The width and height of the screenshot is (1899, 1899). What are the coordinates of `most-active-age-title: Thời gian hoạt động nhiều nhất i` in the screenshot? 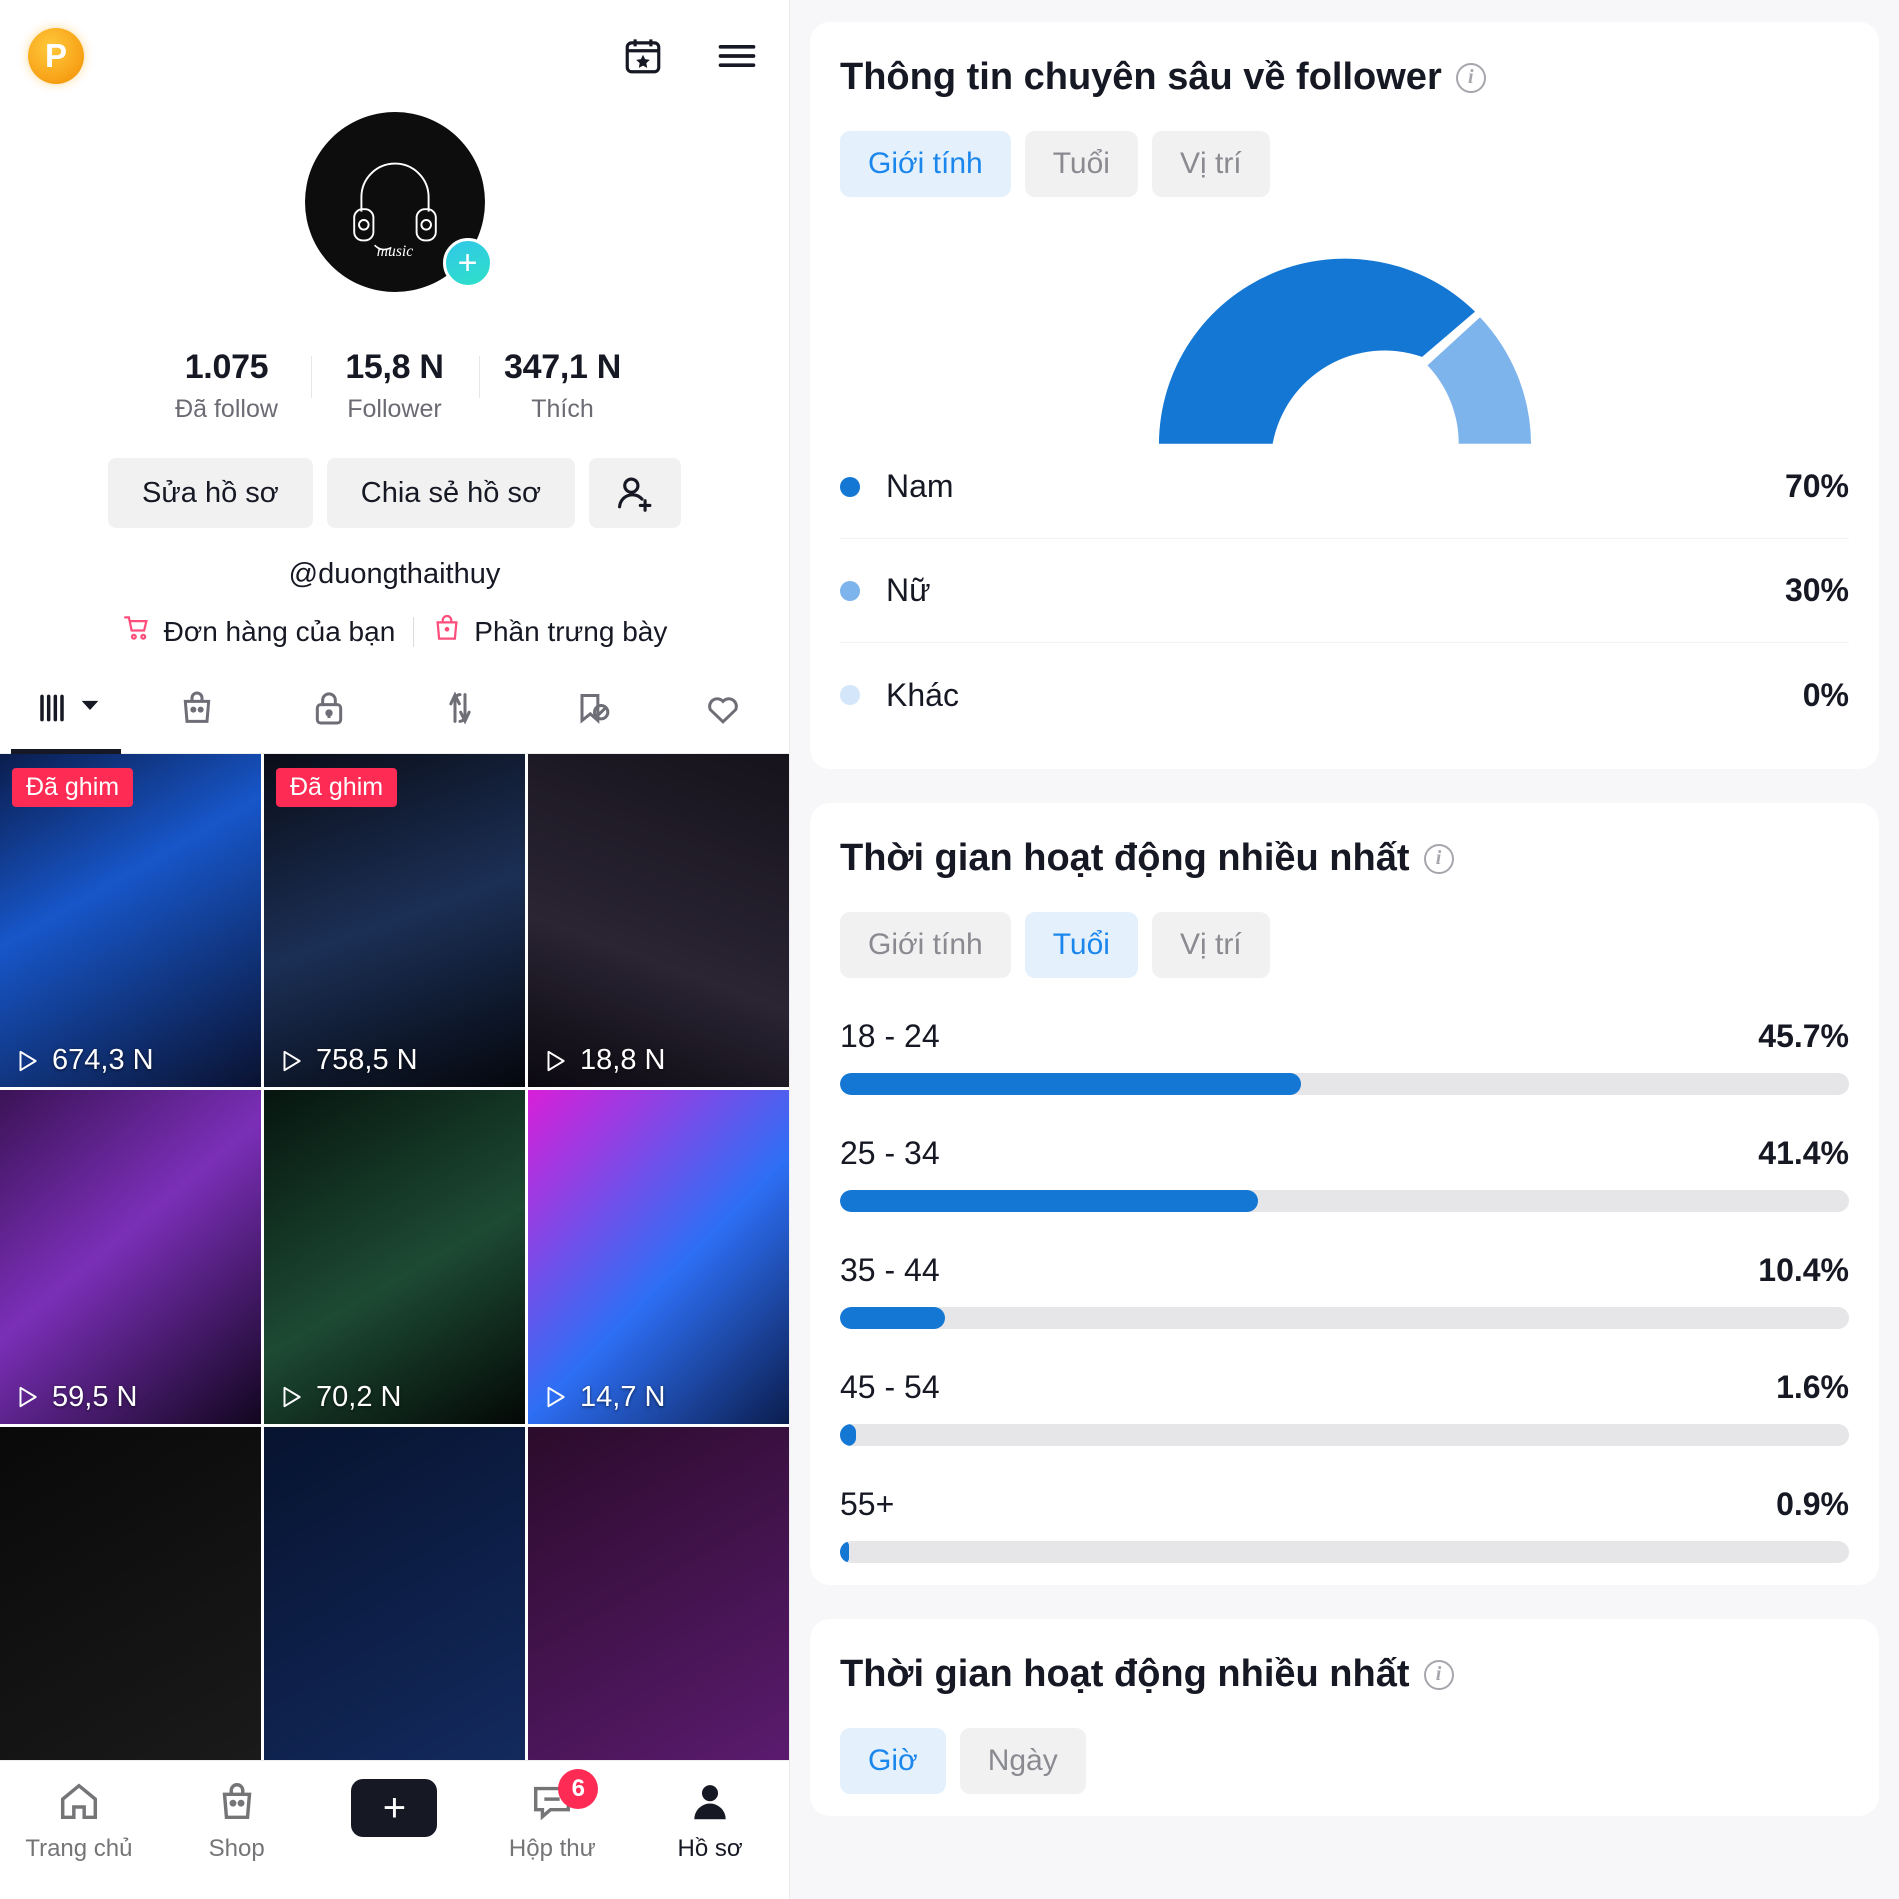 It's located at (1344, 858).